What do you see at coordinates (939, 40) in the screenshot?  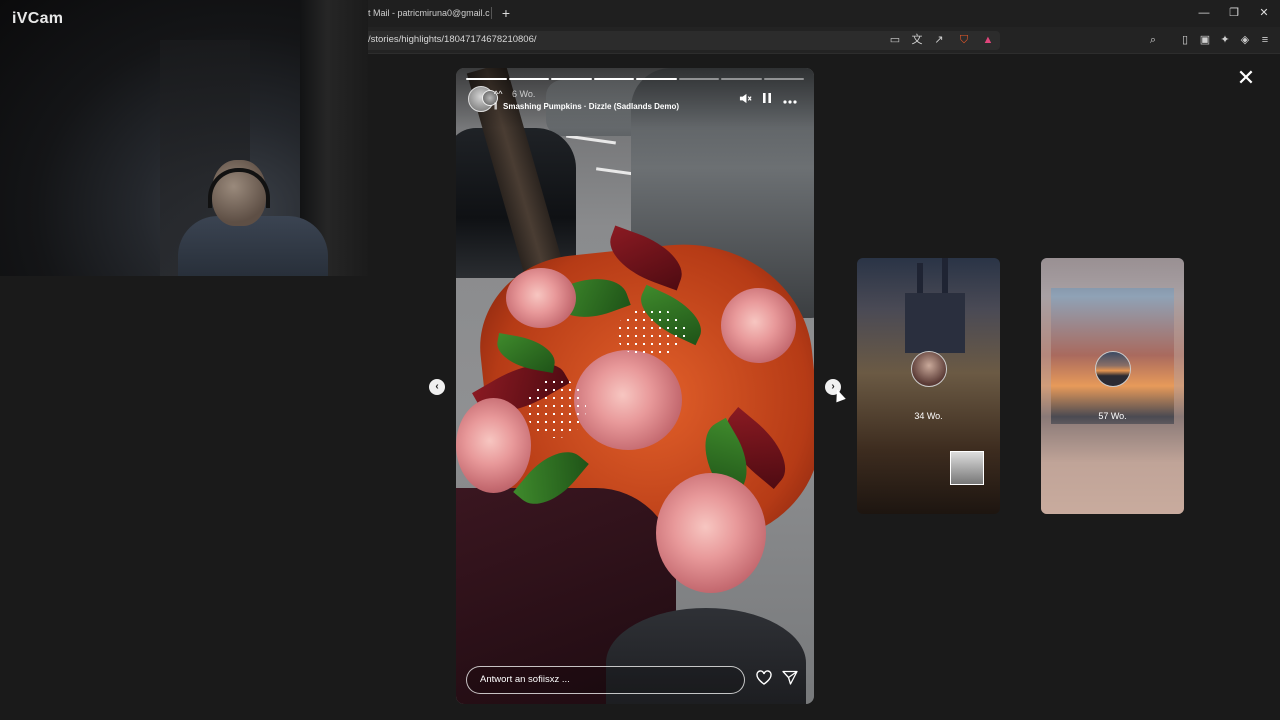 I see `share-icon: ↗` at bounding box center [939, 40].